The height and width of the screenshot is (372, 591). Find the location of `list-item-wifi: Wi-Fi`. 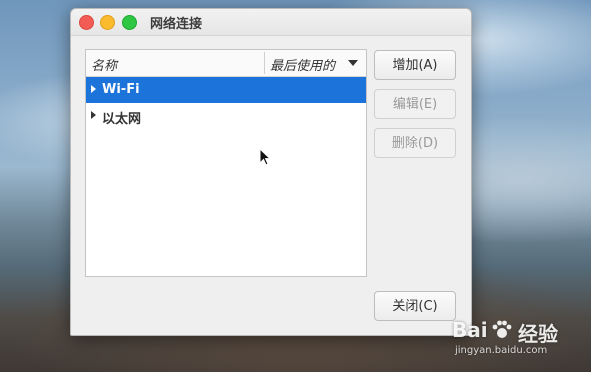

list-item-wifi: Wi-Fi is located at coordinates (226, 90).